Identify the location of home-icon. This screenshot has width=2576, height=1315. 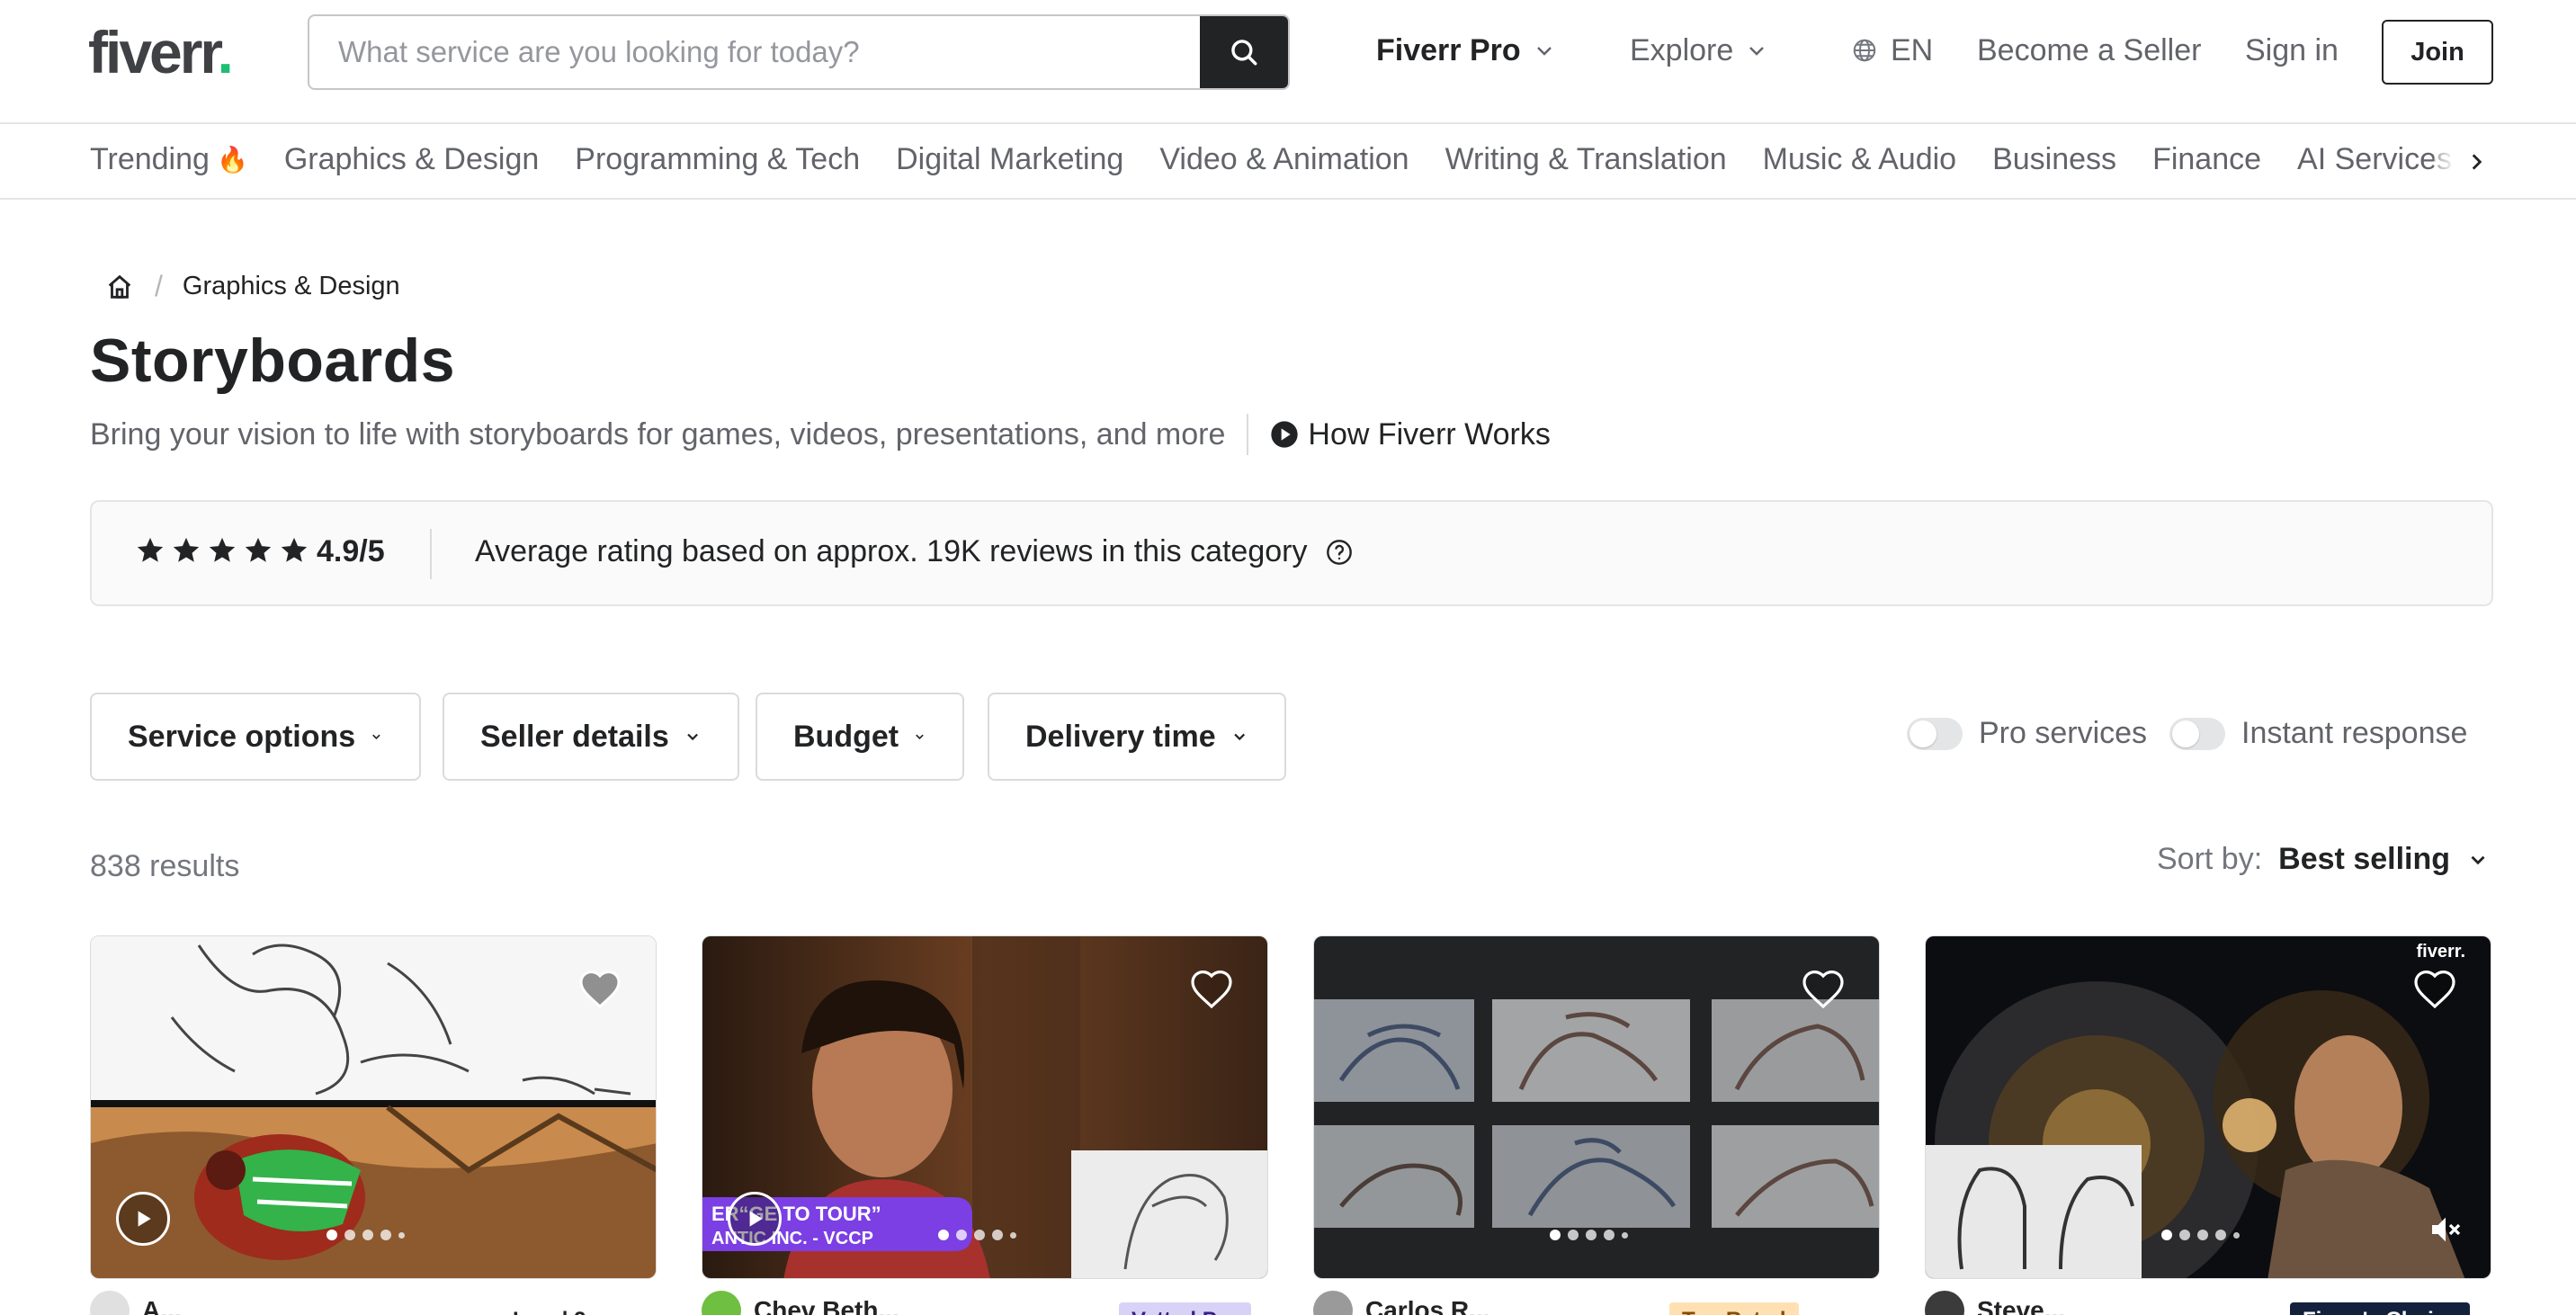
(120, 287).